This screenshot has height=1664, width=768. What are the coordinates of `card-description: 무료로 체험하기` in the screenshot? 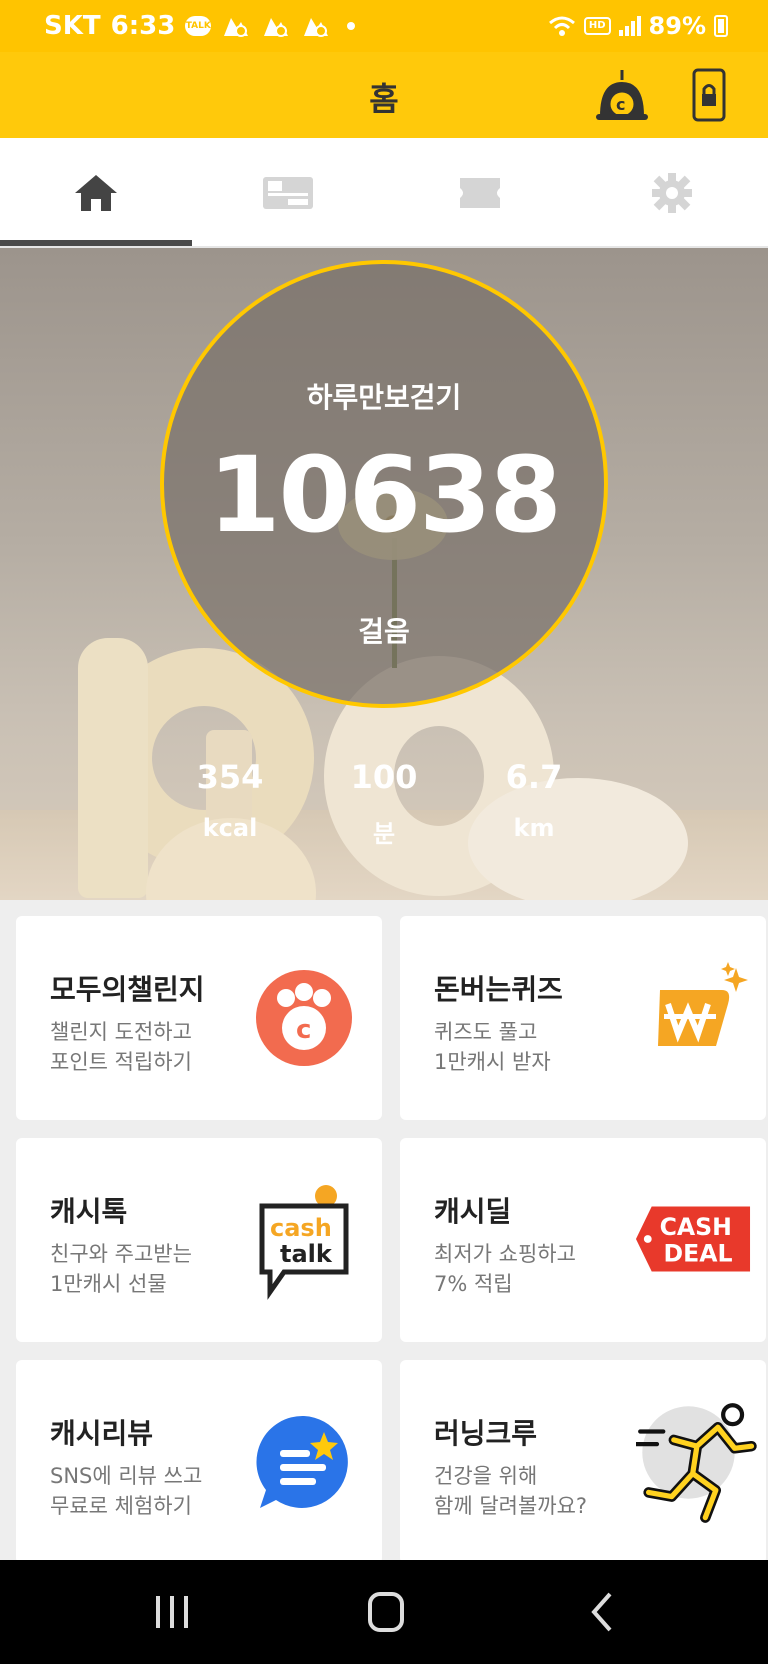 It's located at (121, 1506).